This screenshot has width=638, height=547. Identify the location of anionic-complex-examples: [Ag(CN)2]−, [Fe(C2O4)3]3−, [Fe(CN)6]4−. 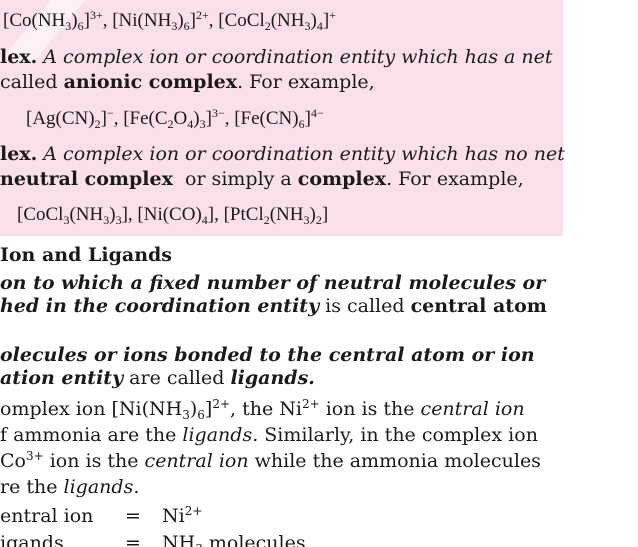
(175, 118).